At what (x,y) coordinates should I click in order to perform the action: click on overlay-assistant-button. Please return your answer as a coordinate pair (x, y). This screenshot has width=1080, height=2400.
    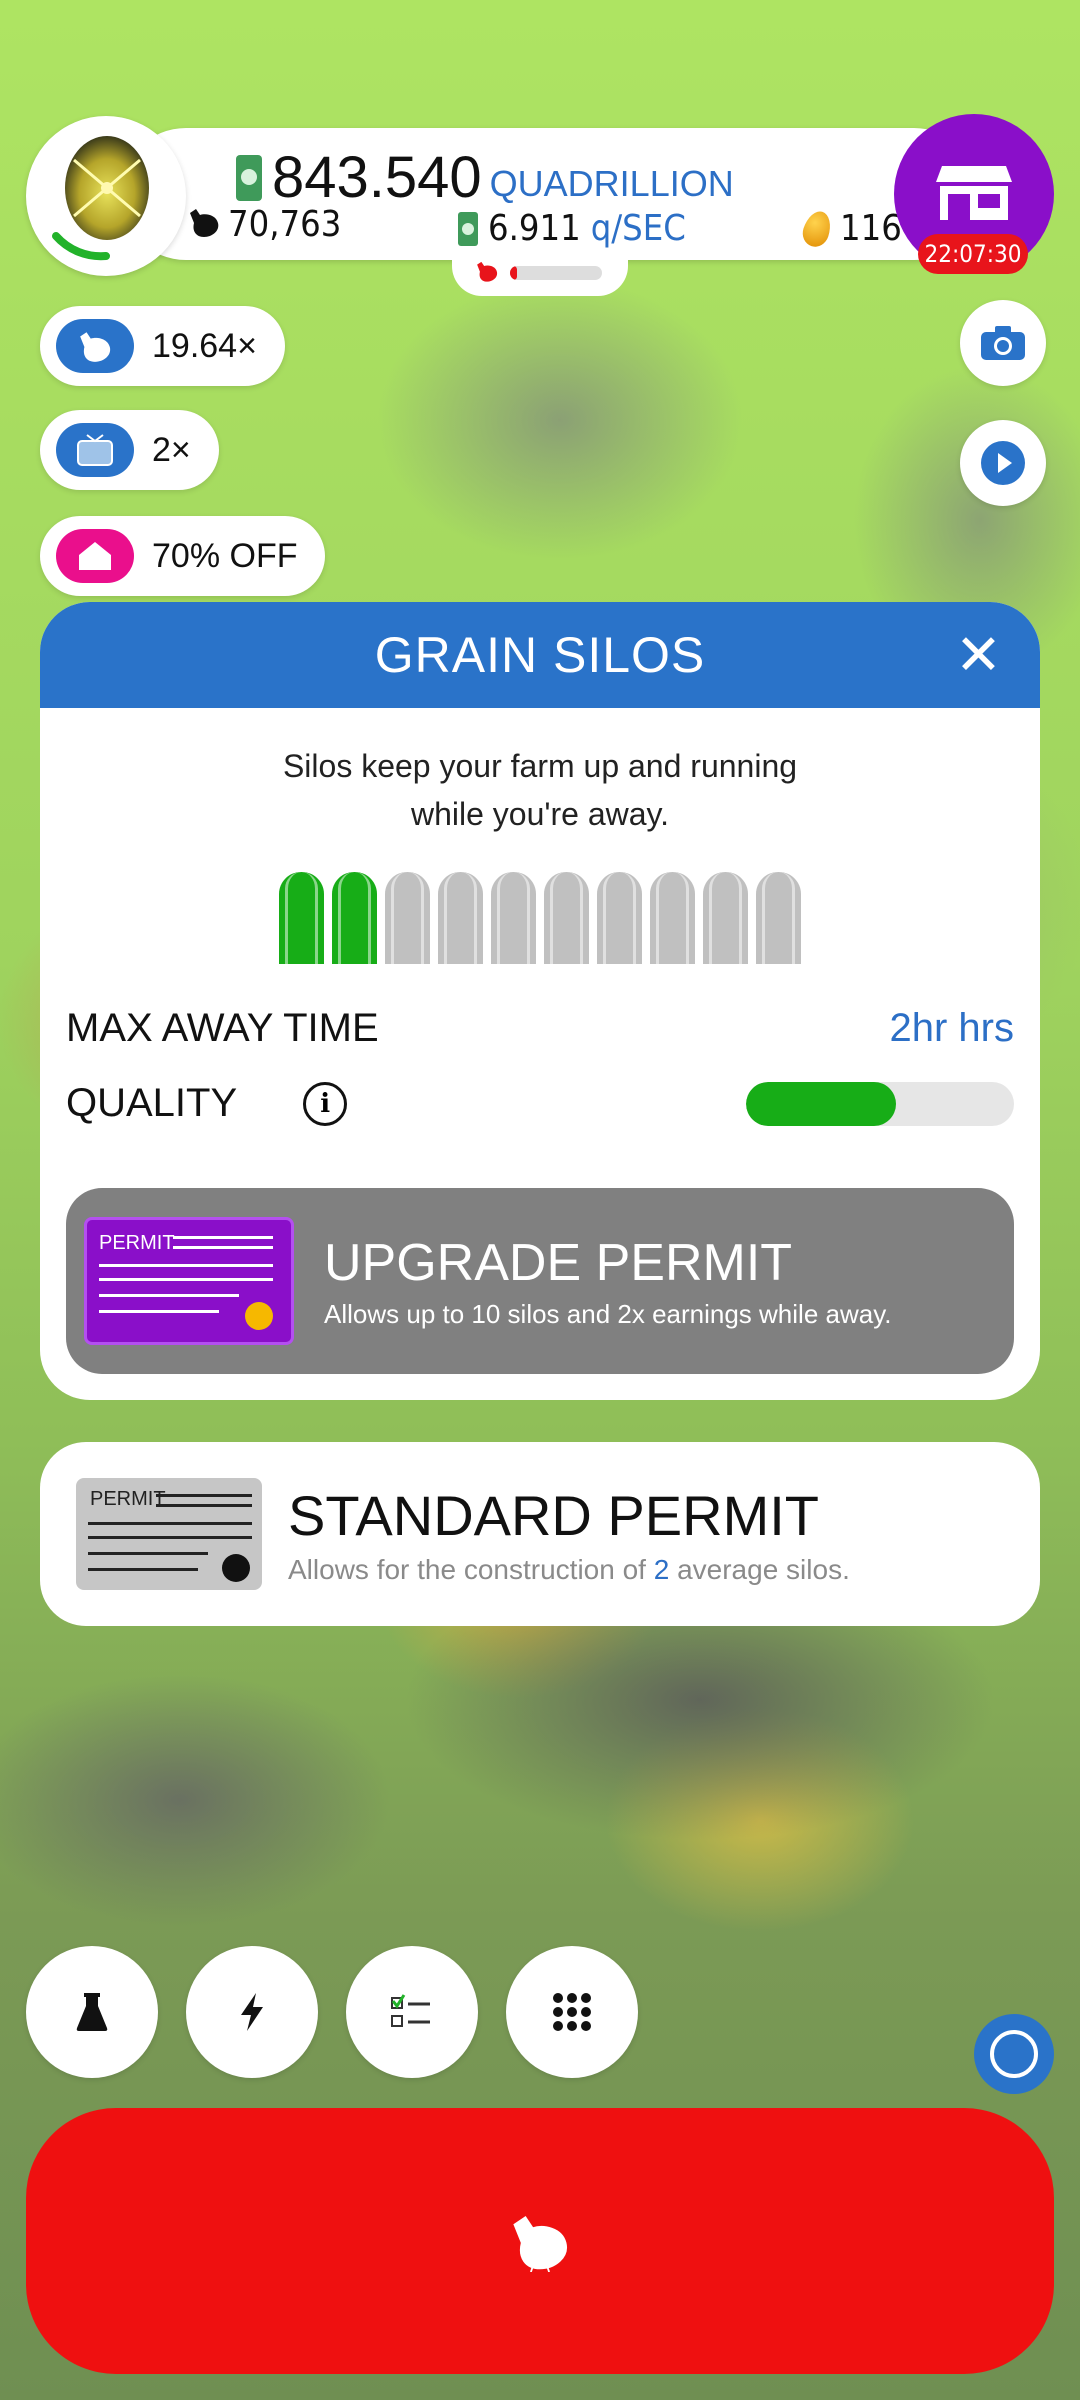
    Looking at the image, I should click on (1014, 2054).